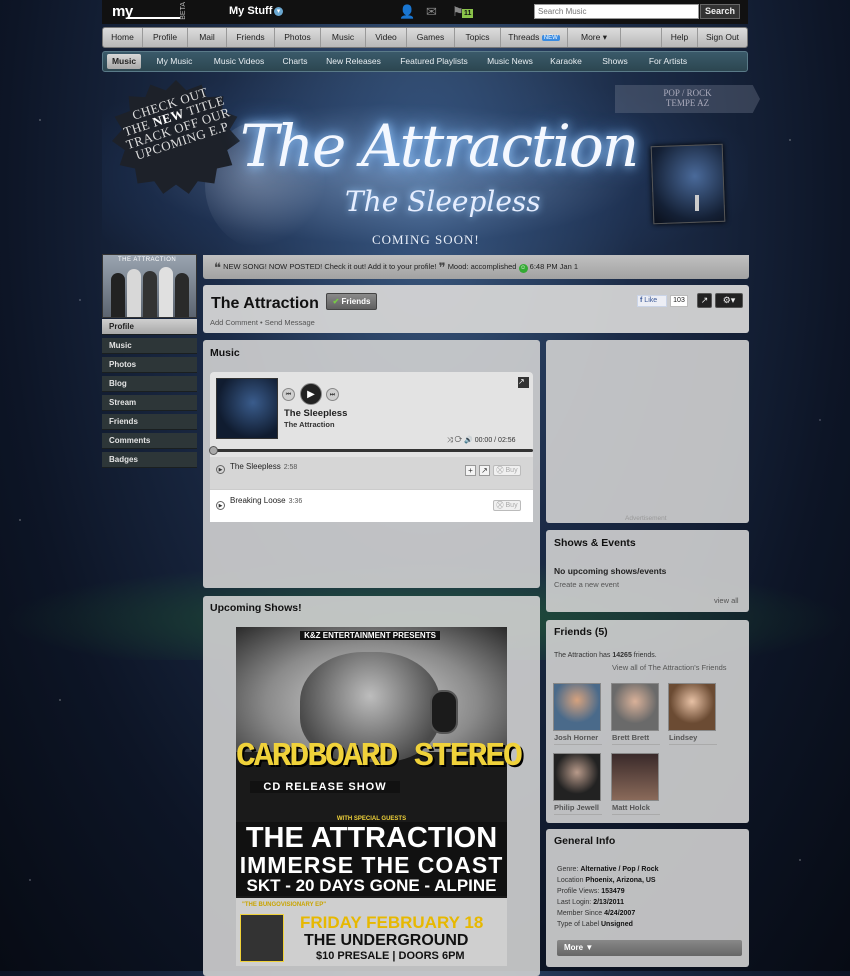 The width and height of the screenshot is (850, 976). What do you see at coordinates (407, 11) in the screenshot?
I see `profile-icon: 👤` at bounding box center [407, 11].